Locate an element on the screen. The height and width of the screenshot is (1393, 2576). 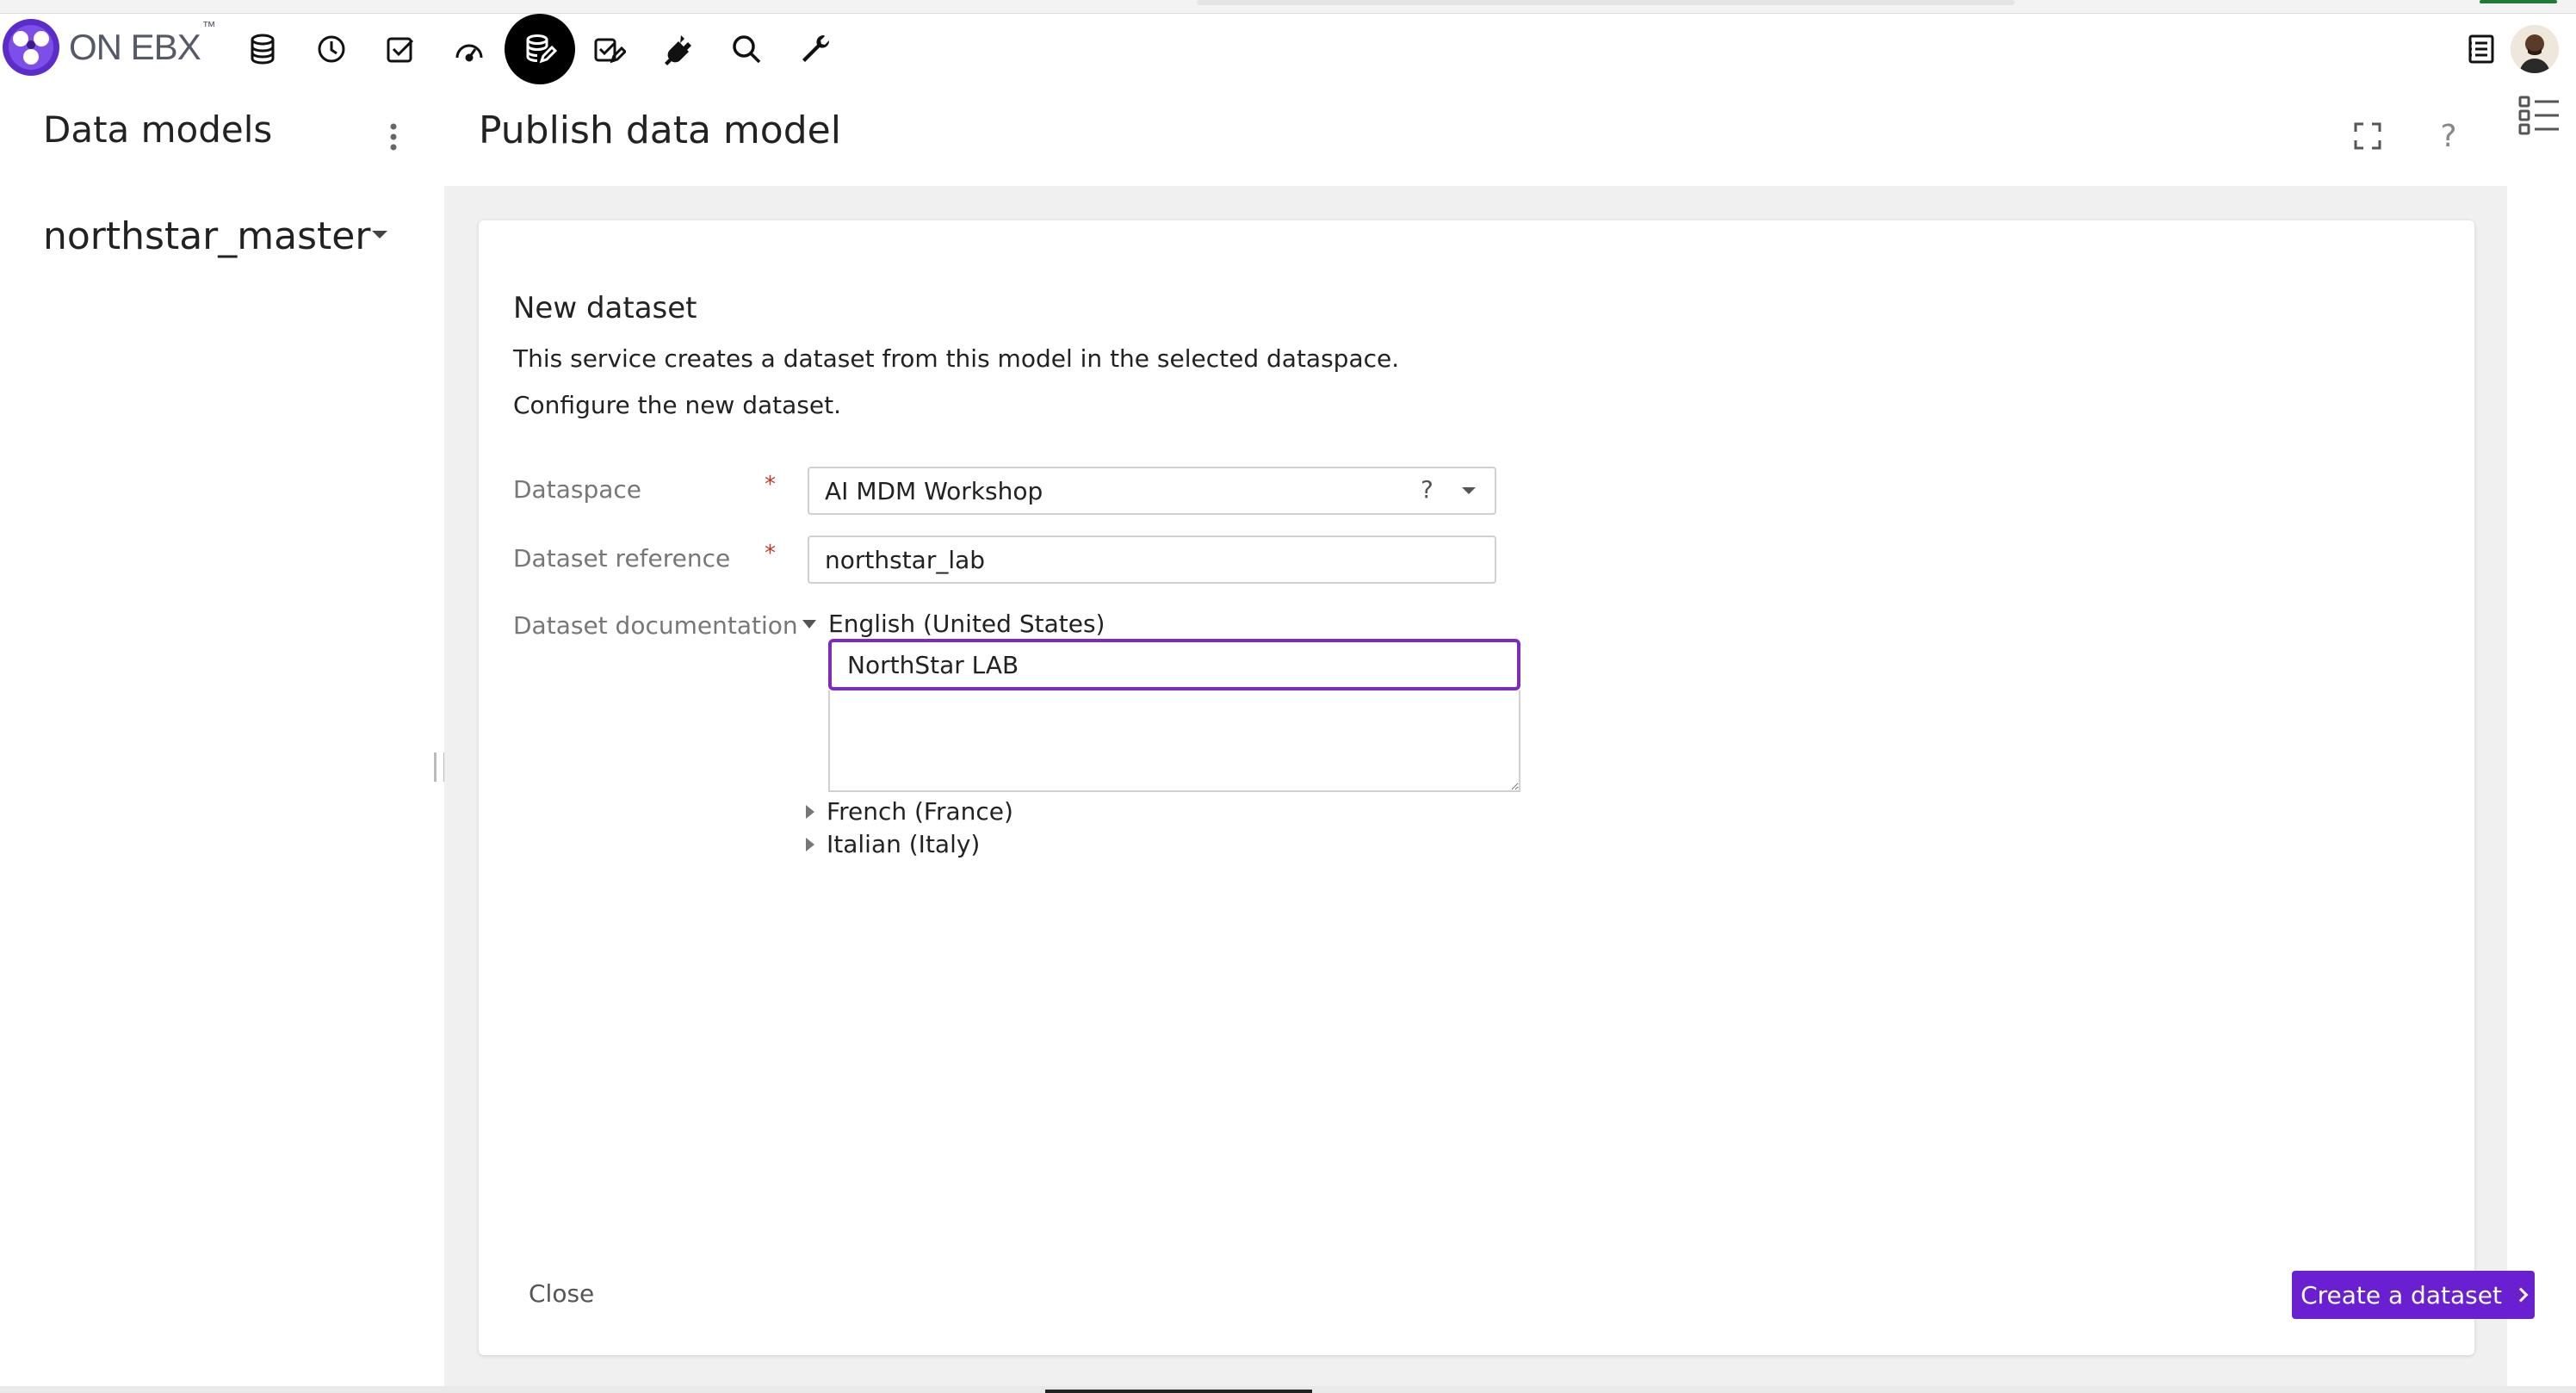
tool-search is located at coordinates (747, 49).